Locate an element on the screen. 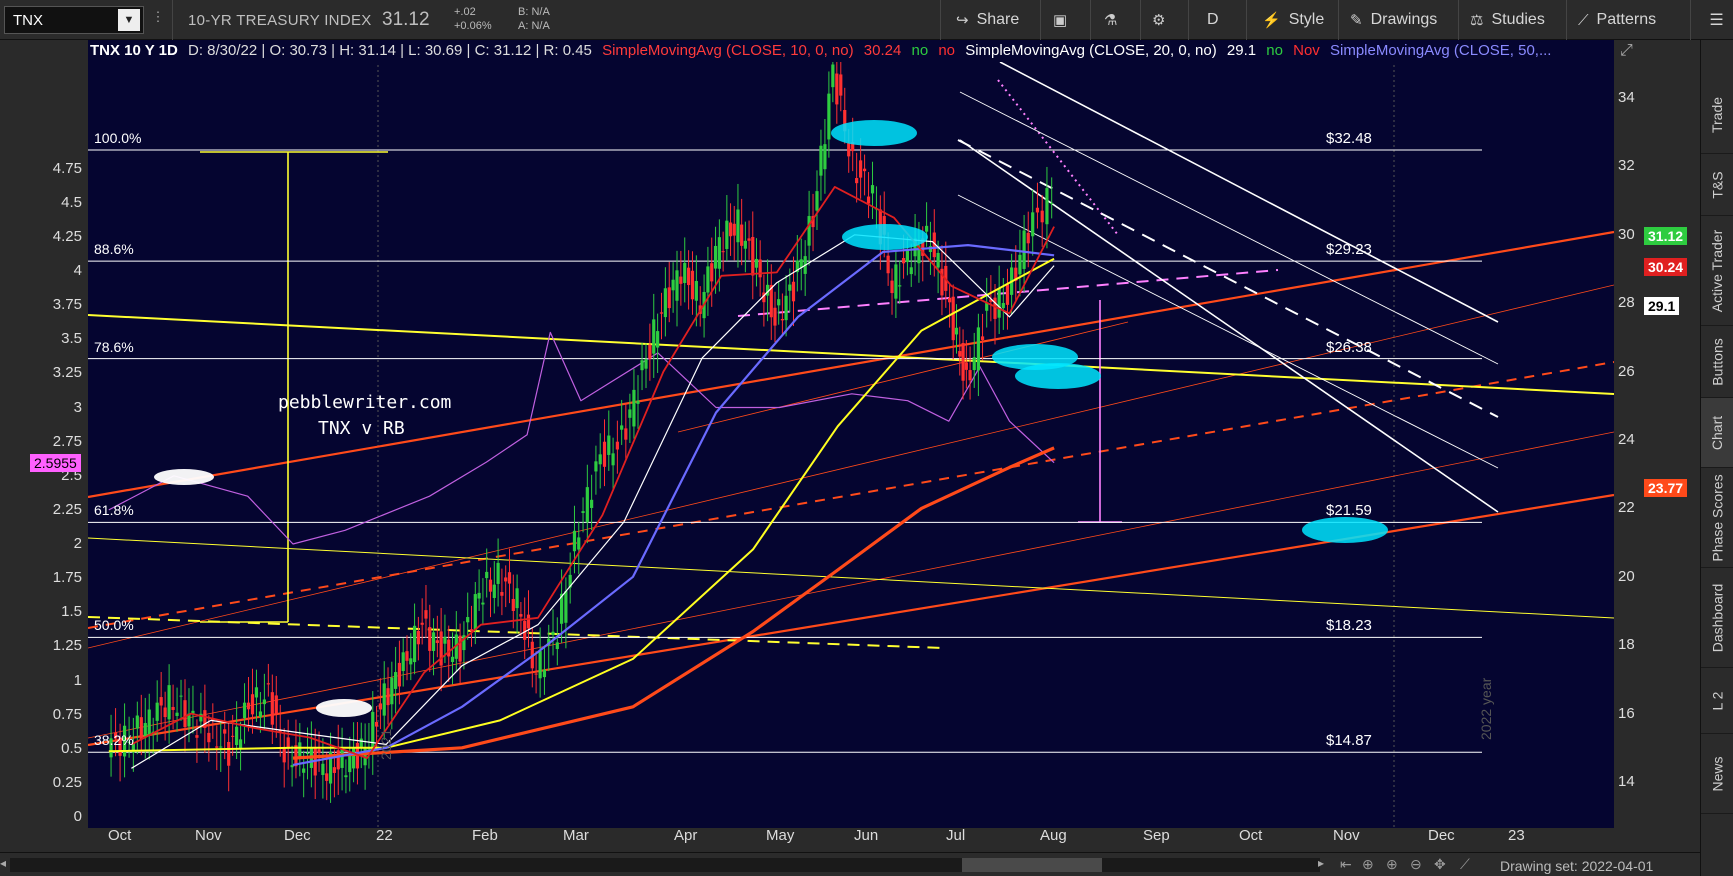  scroll-right-icon: ▸ is located at coordinates (1321, 863).